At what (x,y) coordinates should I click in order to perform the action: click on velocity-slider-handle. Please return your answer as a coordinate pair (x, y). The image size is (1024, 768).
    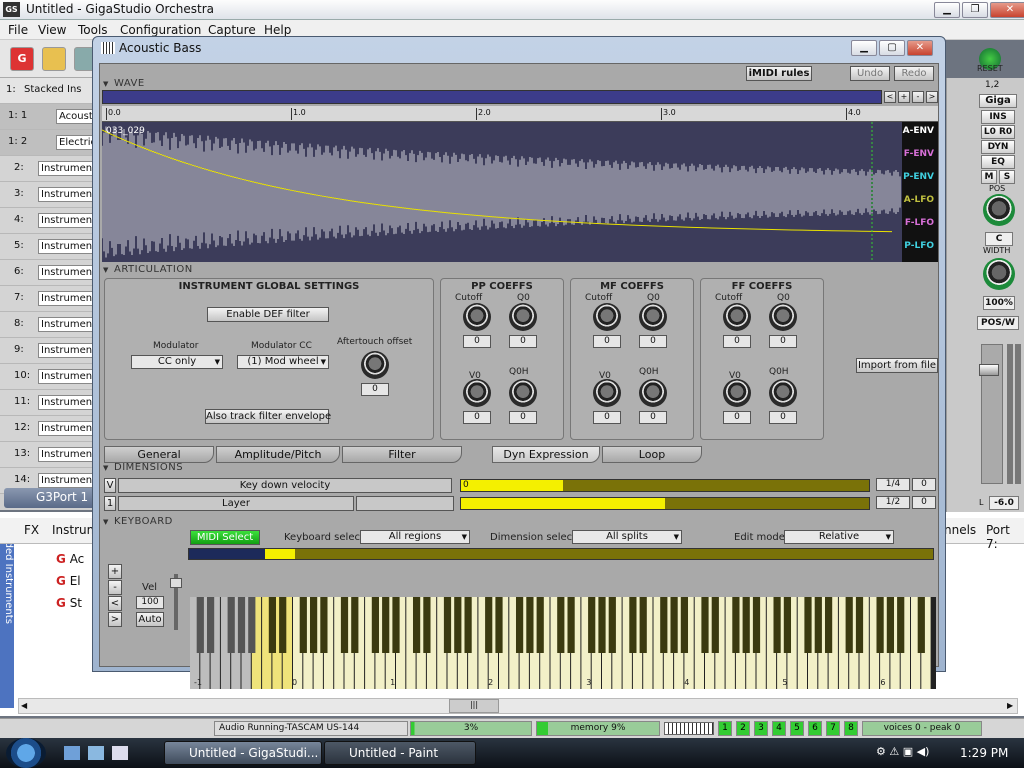
    Looking at the image, I should click on (176, 583).